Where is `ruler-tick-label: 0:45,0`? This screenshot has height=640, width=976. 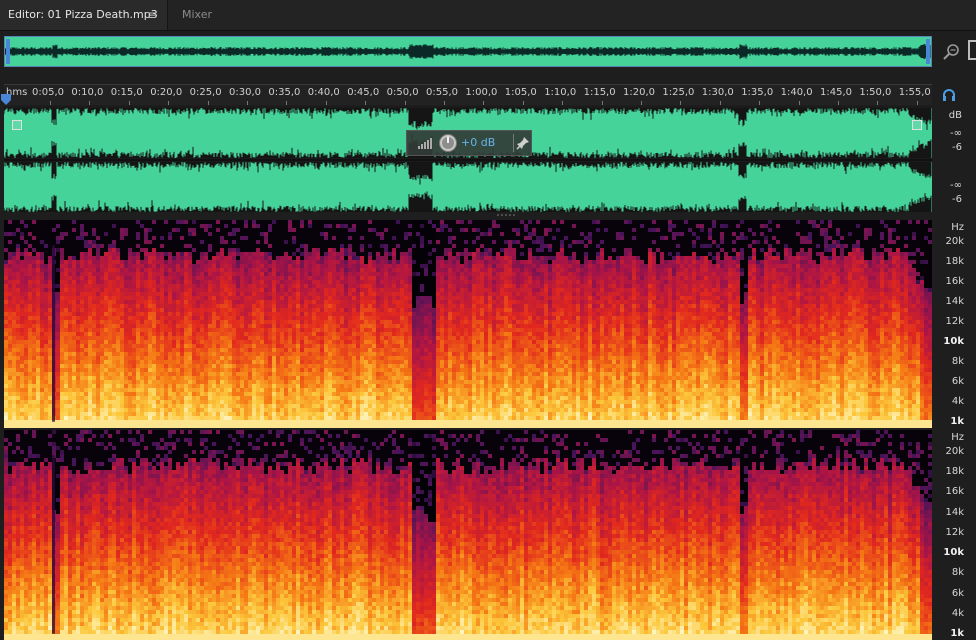
ruler-tick-label: 0:45,0 is located at coordinates (363, 92).